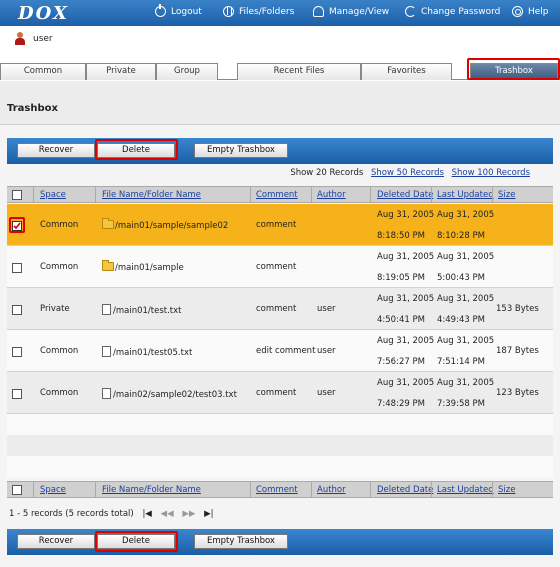  What do you see at coordinates (55, 309) in the screenshot?
I see `cell-space: Private` at bounding box center [55, 309].